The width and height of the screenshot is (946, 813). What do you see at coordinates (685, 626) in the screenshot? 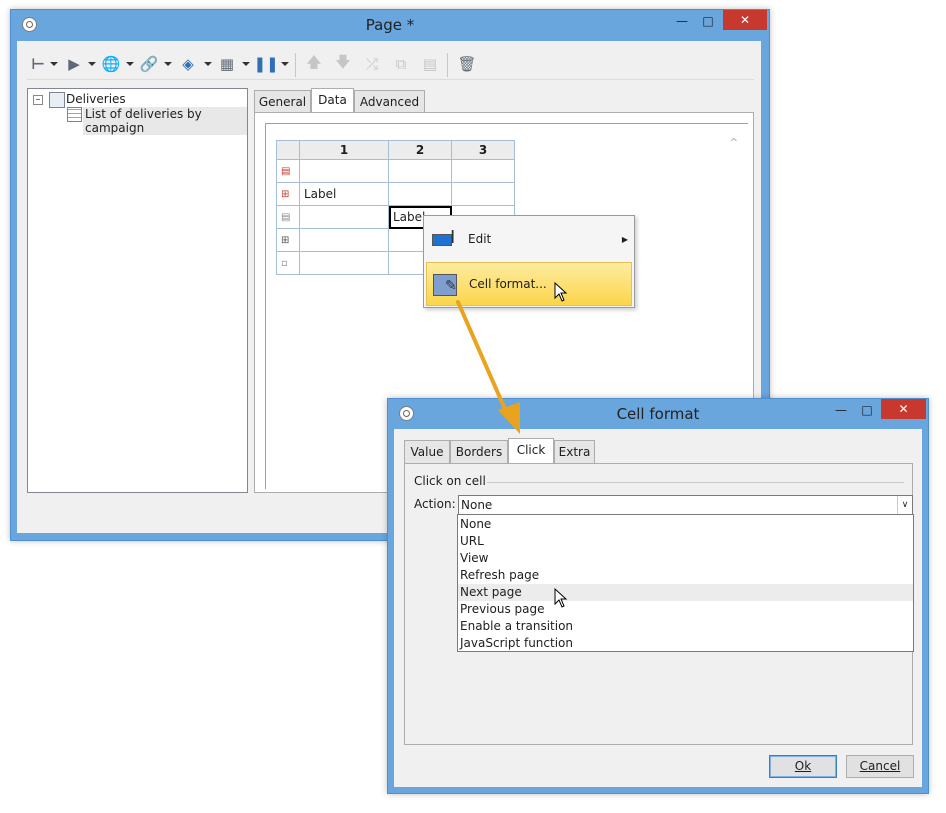
I see `dropdown-option: Enable a transition` at bounding box center [685, 626].